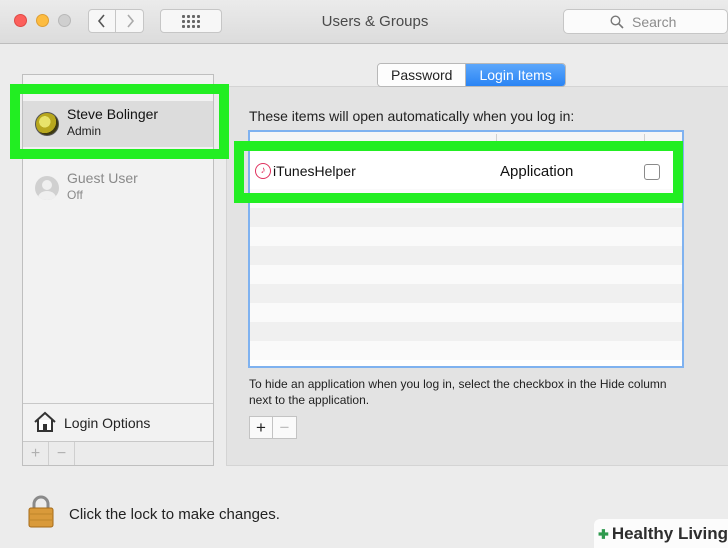  What do you see at coordinates (47, 124) in the screenshot?
I see `user-avatar` at bounding box center [47, 124].